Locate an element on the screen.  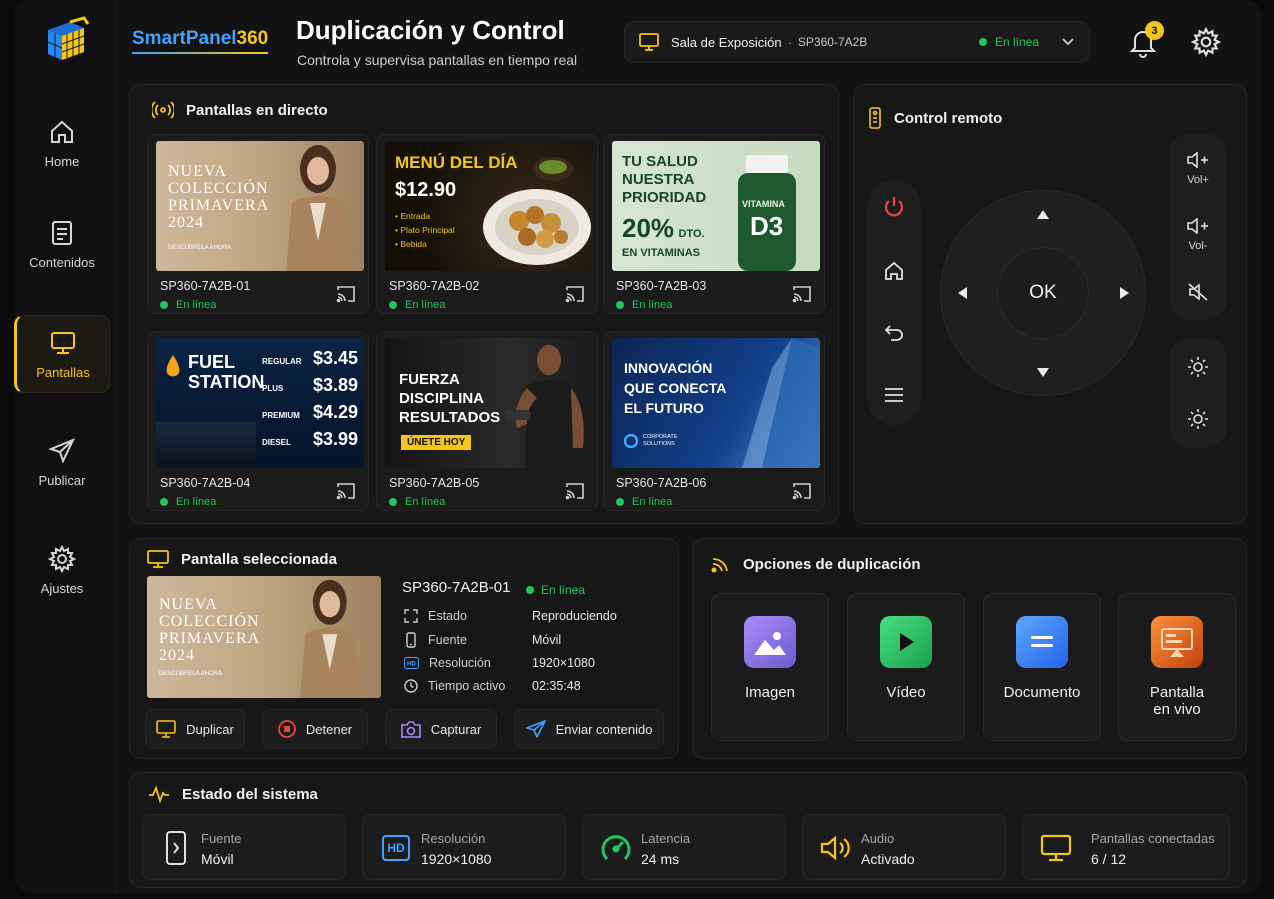
fuel-price-row: PLUS $3.89 is located at coordinates (310, 388).